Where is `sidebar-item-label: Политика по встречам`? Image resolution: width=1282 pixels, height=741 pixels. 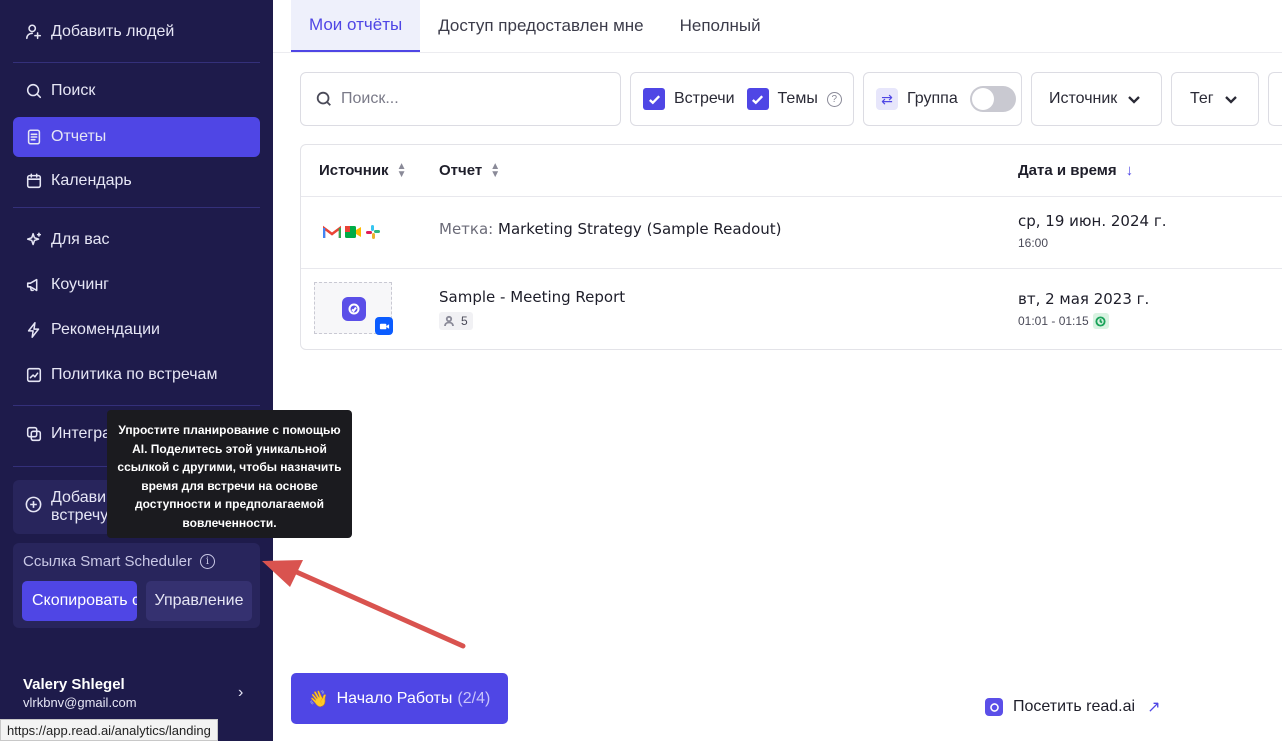
sidebar-item-label: Политика по встречам is located at coordinates (134, 374).